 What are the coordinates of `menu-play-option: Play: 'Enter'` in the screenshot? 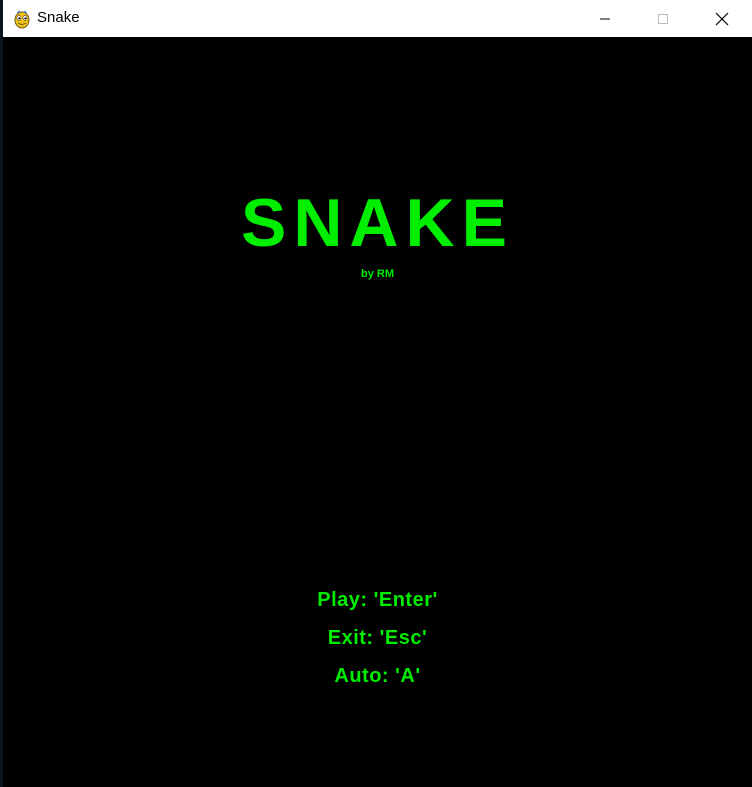 It's located at (377, 600).